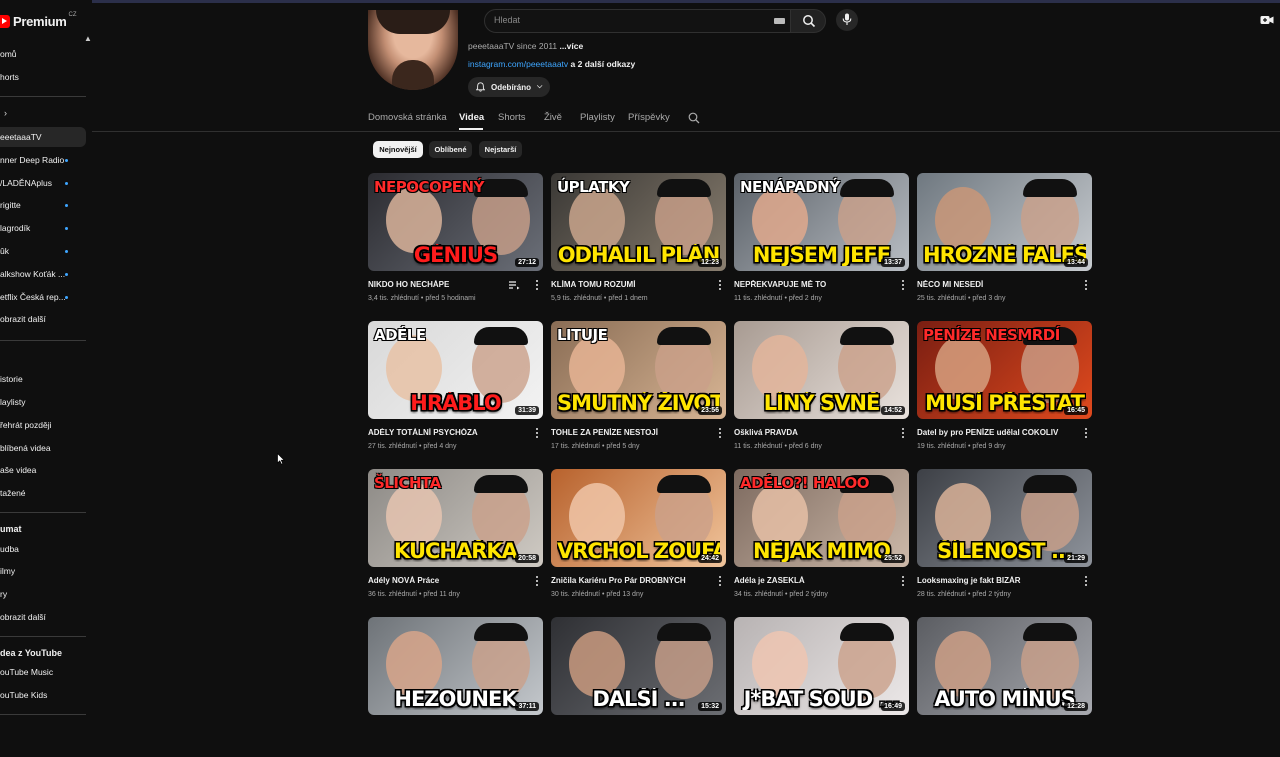  I want to click on sidebar-item-shorts: horts, so click(43, 77).